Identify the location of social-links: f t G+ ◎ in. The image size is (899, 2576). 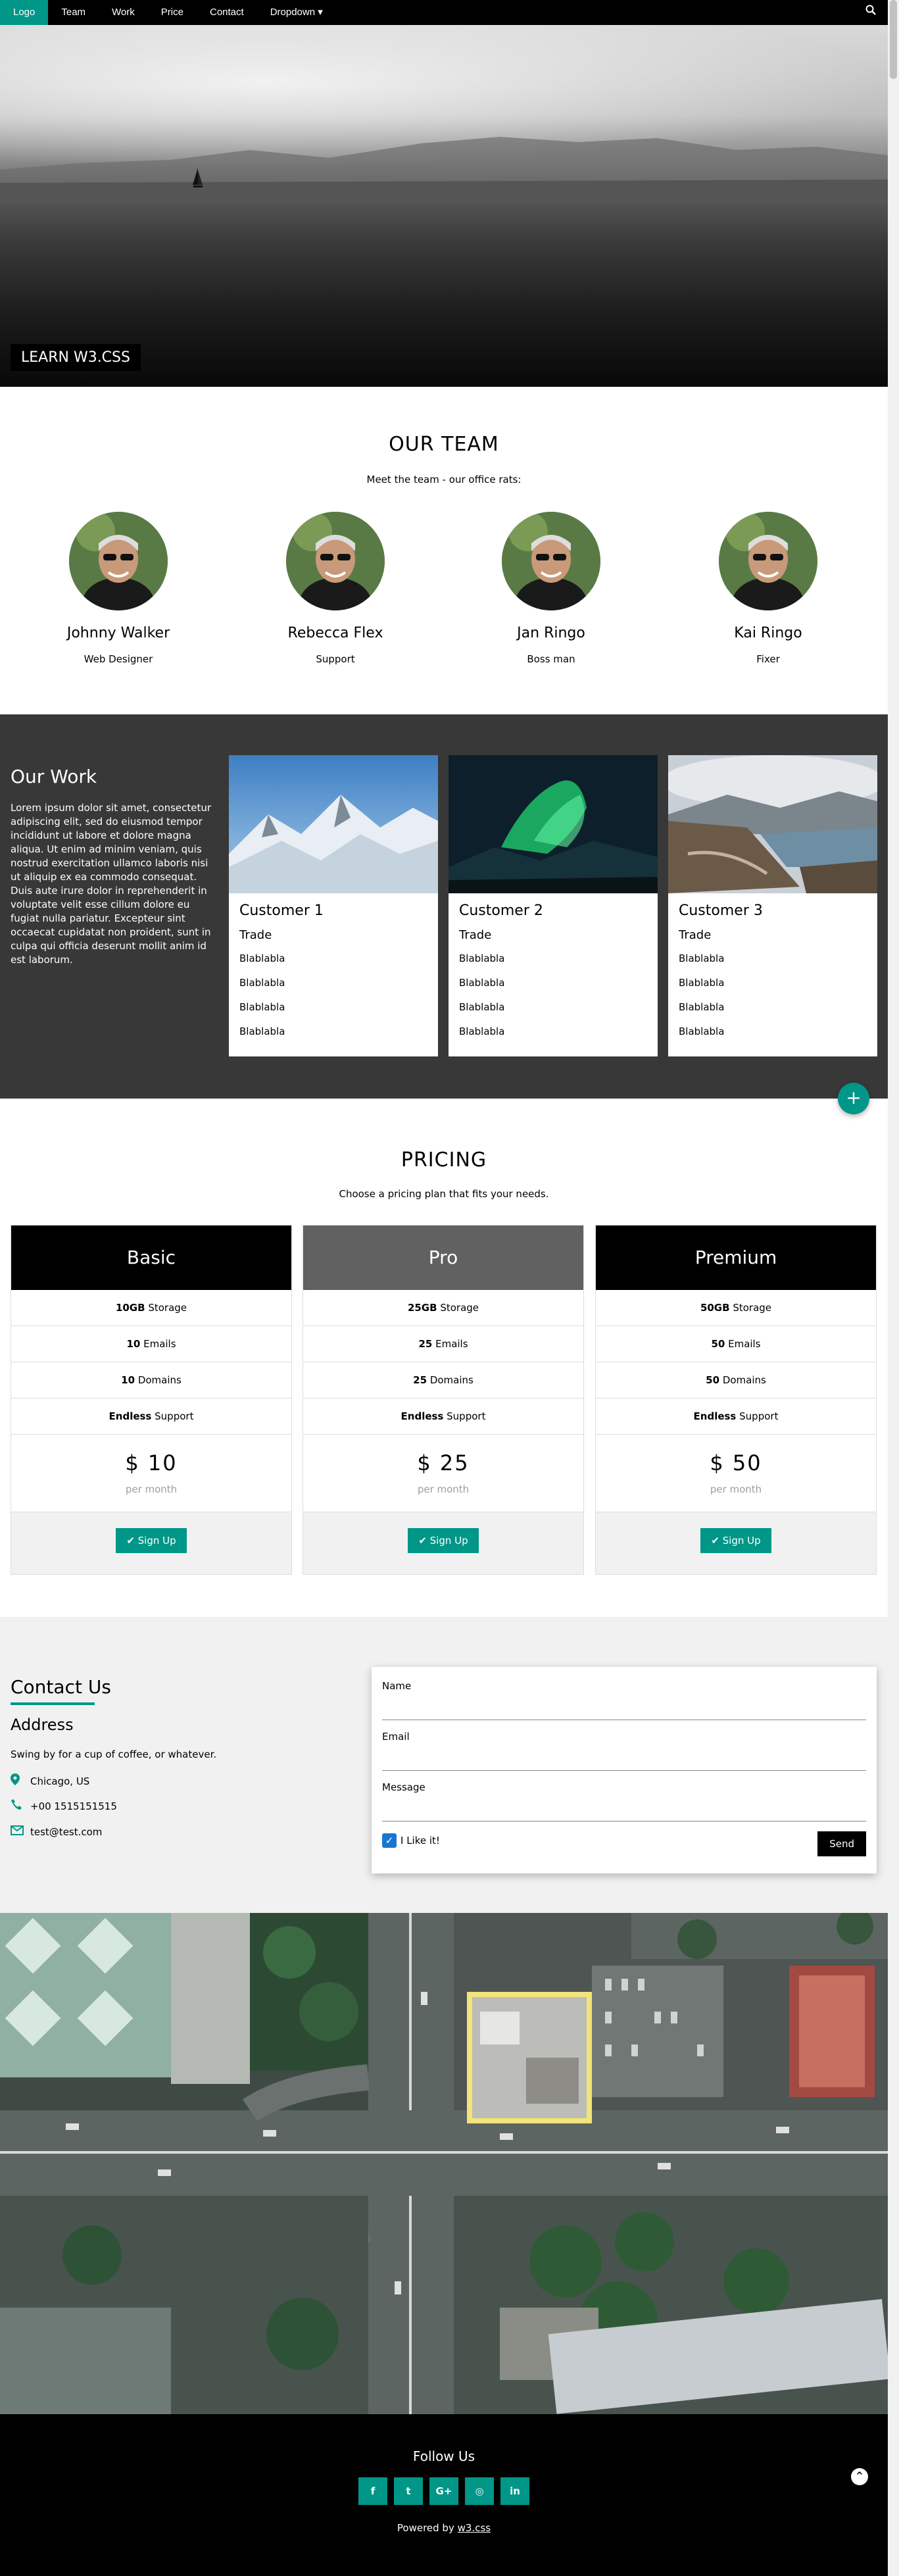
(444, 2491).